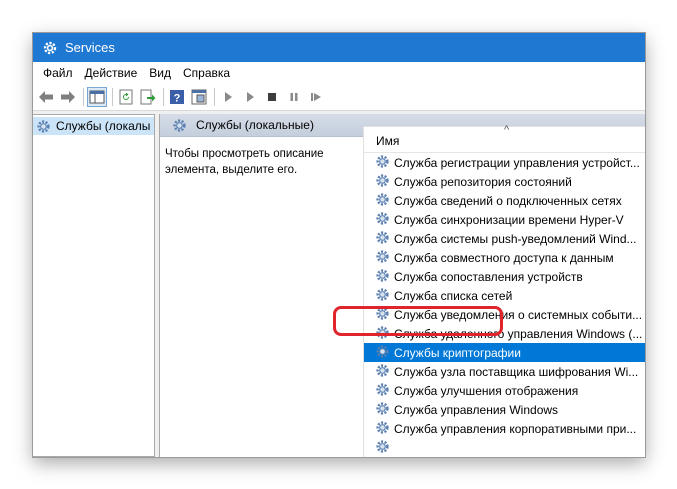 Image resolution: width=677 pixels, height=489 pixels. What do you see at coordinates (206, 73) in the screenshot?
I see `menu-help: Справка` at bounding box center [206, 73].